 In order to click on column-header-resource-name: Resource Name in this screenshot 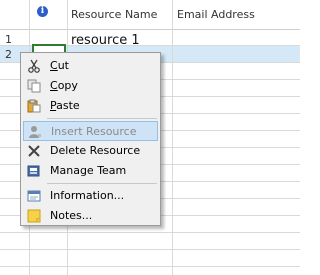, I will do `click(114, 14)`.